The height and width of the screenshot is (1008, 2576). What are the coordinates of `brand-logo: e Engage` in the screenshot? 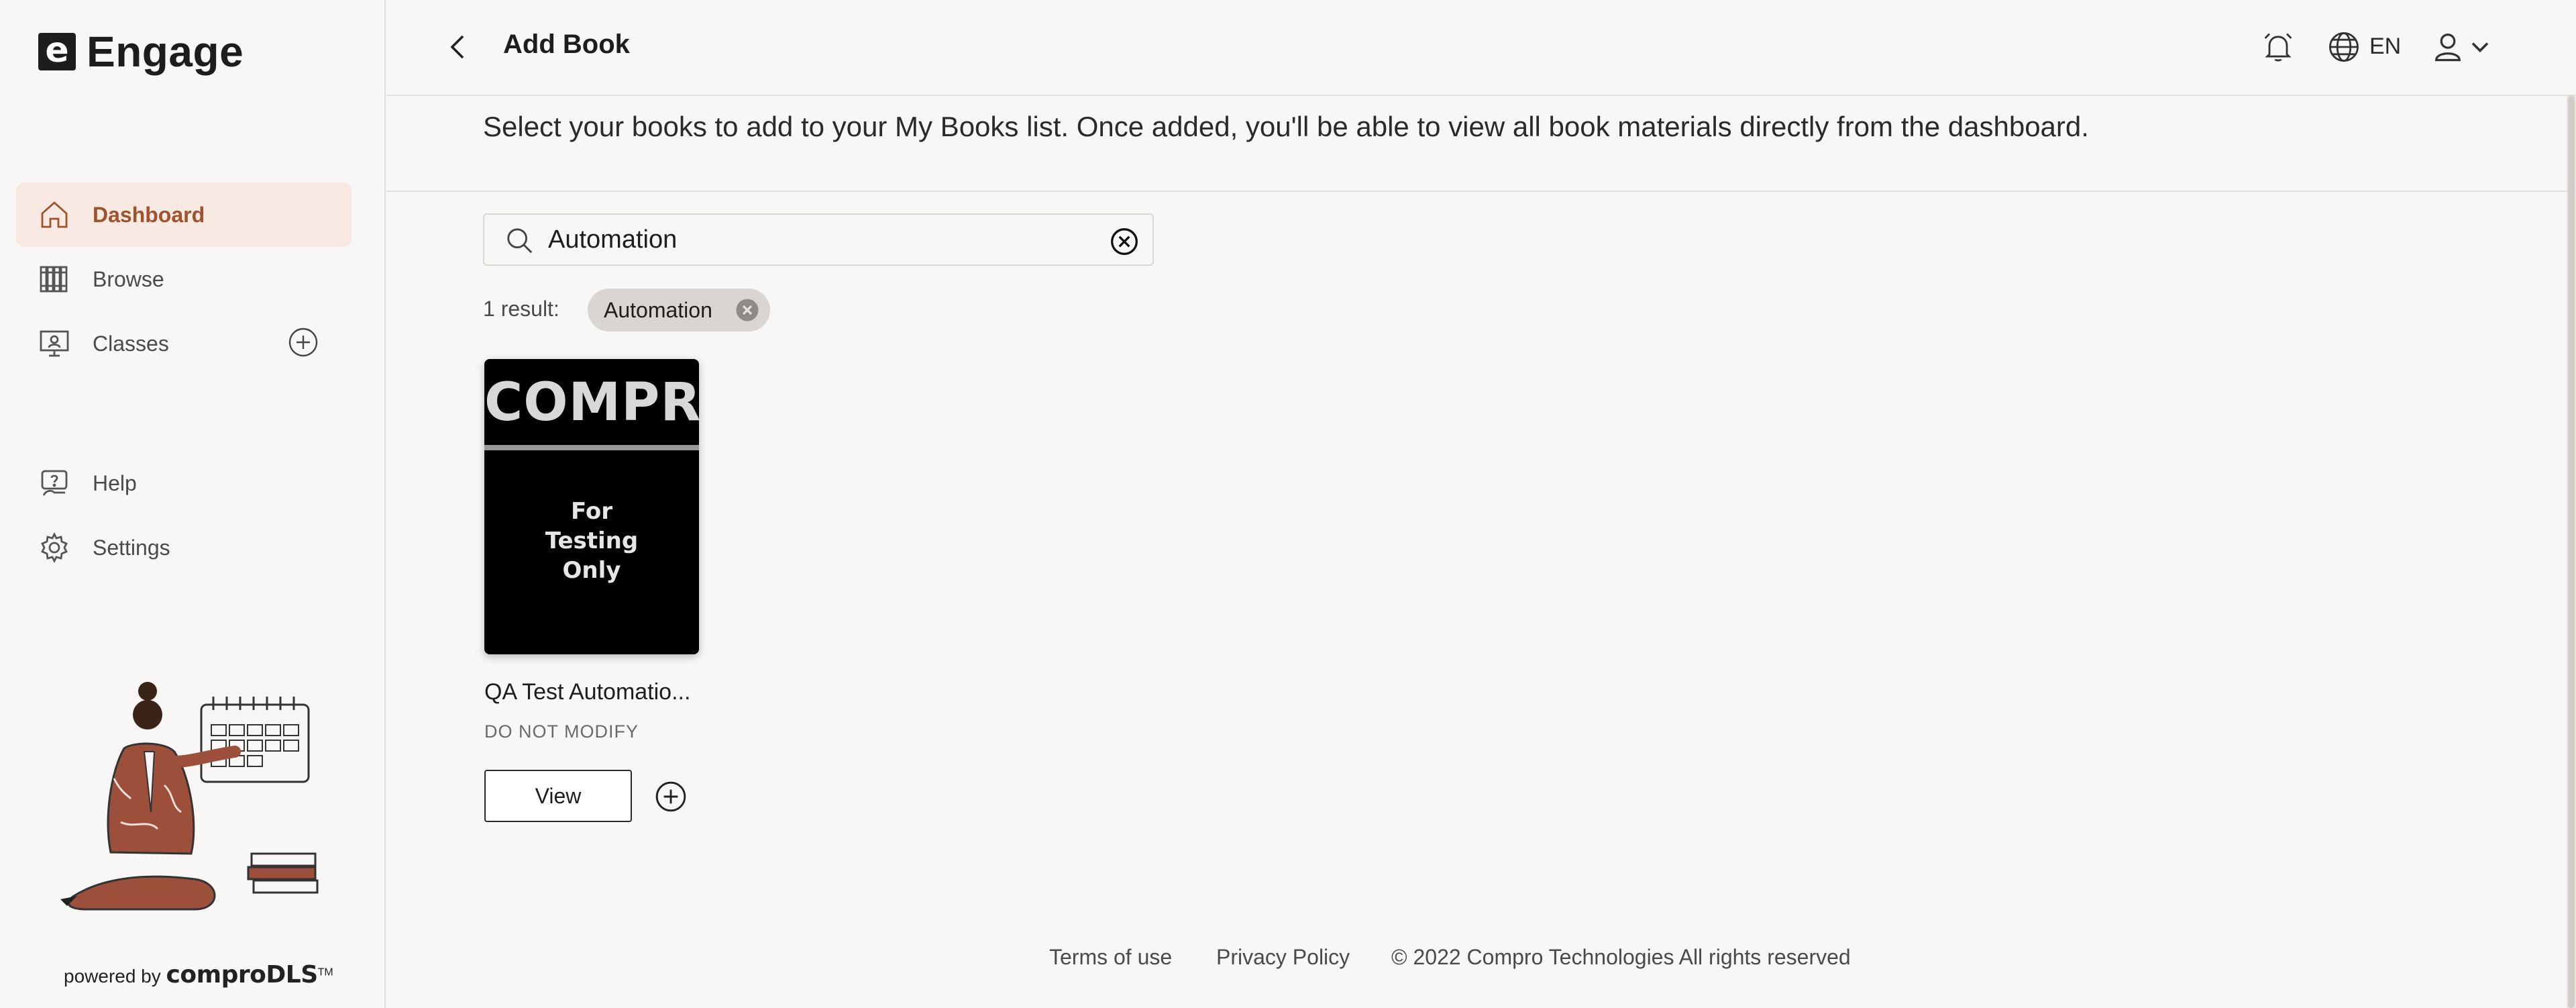 It's located at (141, 52).